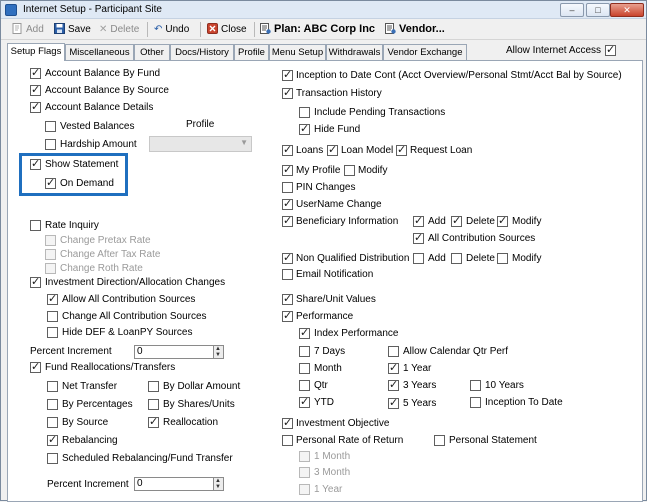 Image resolution: width=647 pixels, height=502 pixels. Describe the element at coordinates (297, 52) in the screenshot. I see `tab-menu-setup: Menu Setup` at that location.